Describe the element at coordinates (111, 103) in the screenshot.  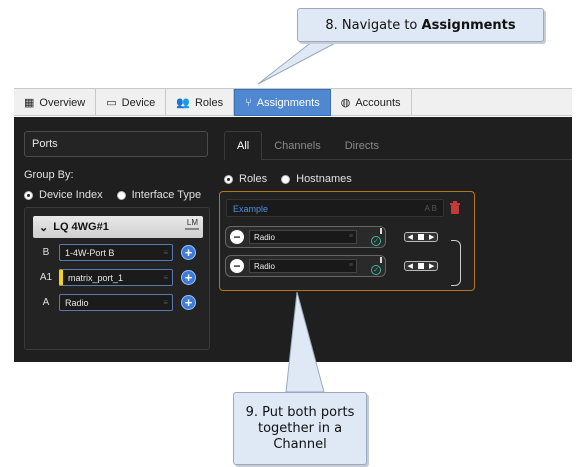
I see `device-icon: ▭` at that location.